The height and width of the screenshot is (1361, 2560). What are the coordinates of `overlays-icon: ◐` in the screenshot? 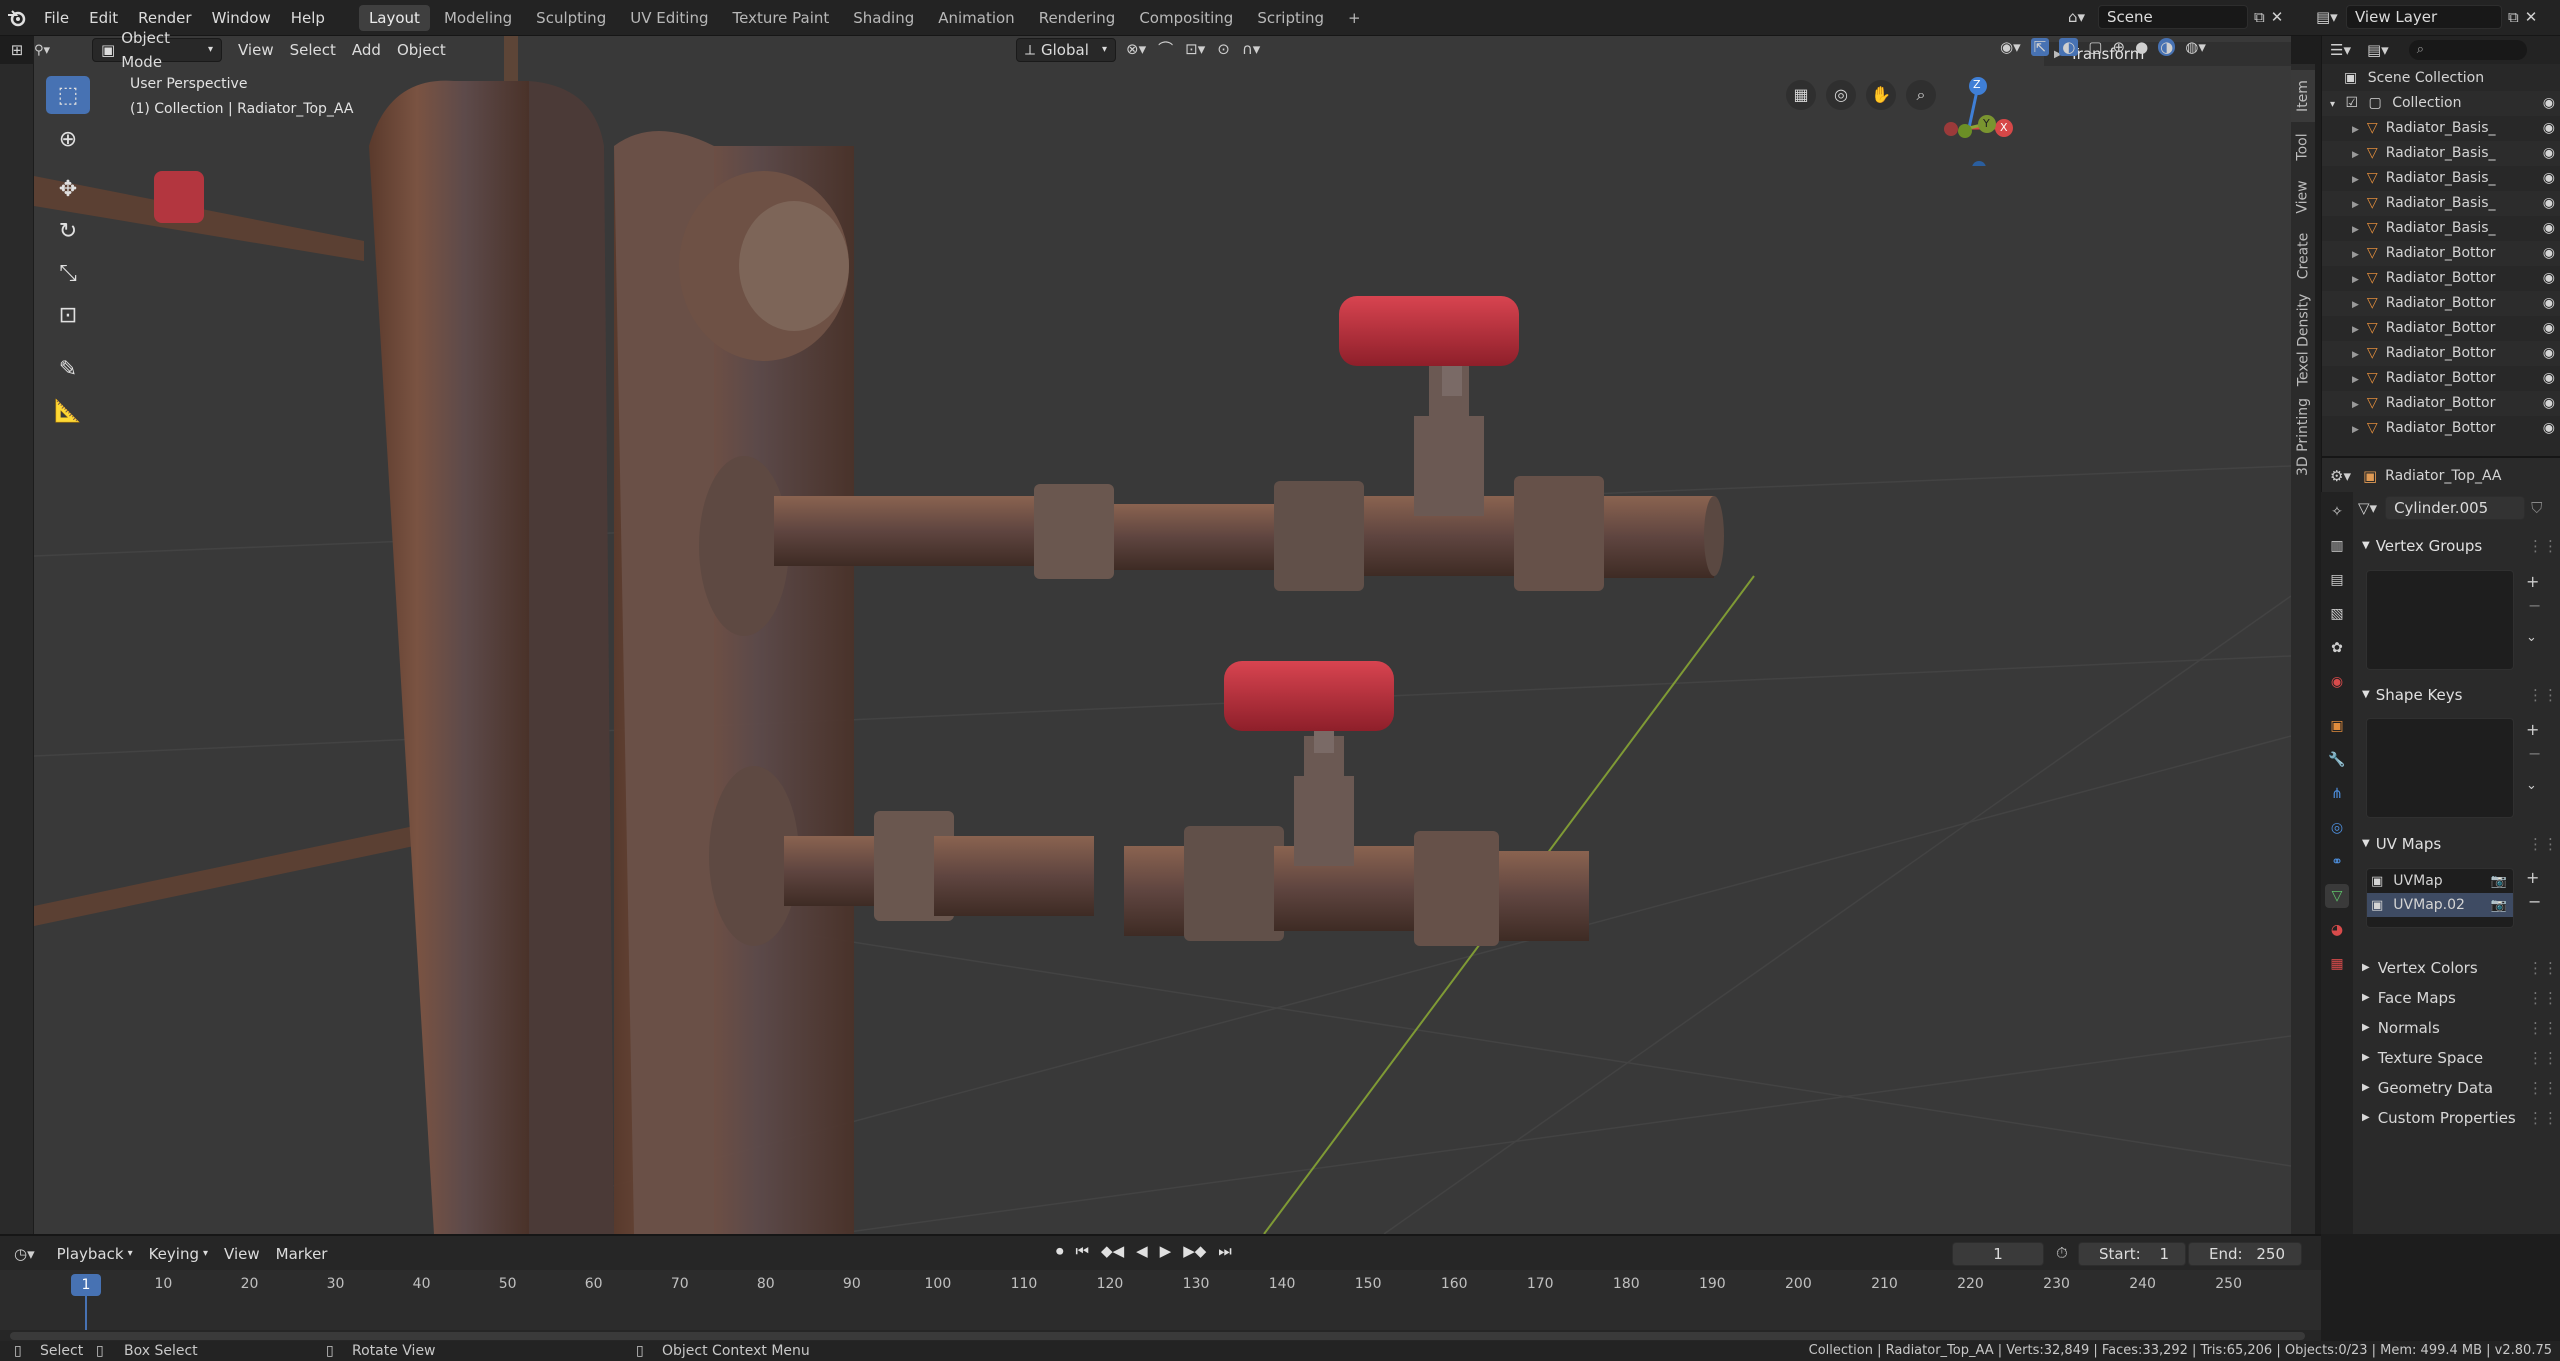 It's located at (2069, 47).